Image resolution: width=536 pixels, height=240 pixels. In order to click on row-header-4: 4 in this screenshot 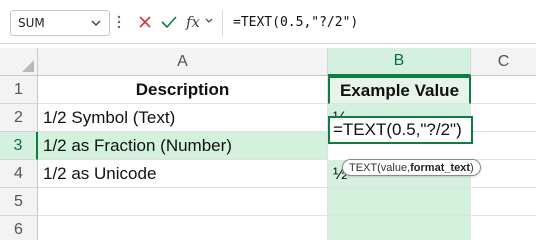, I will do `click(19, 174)`.